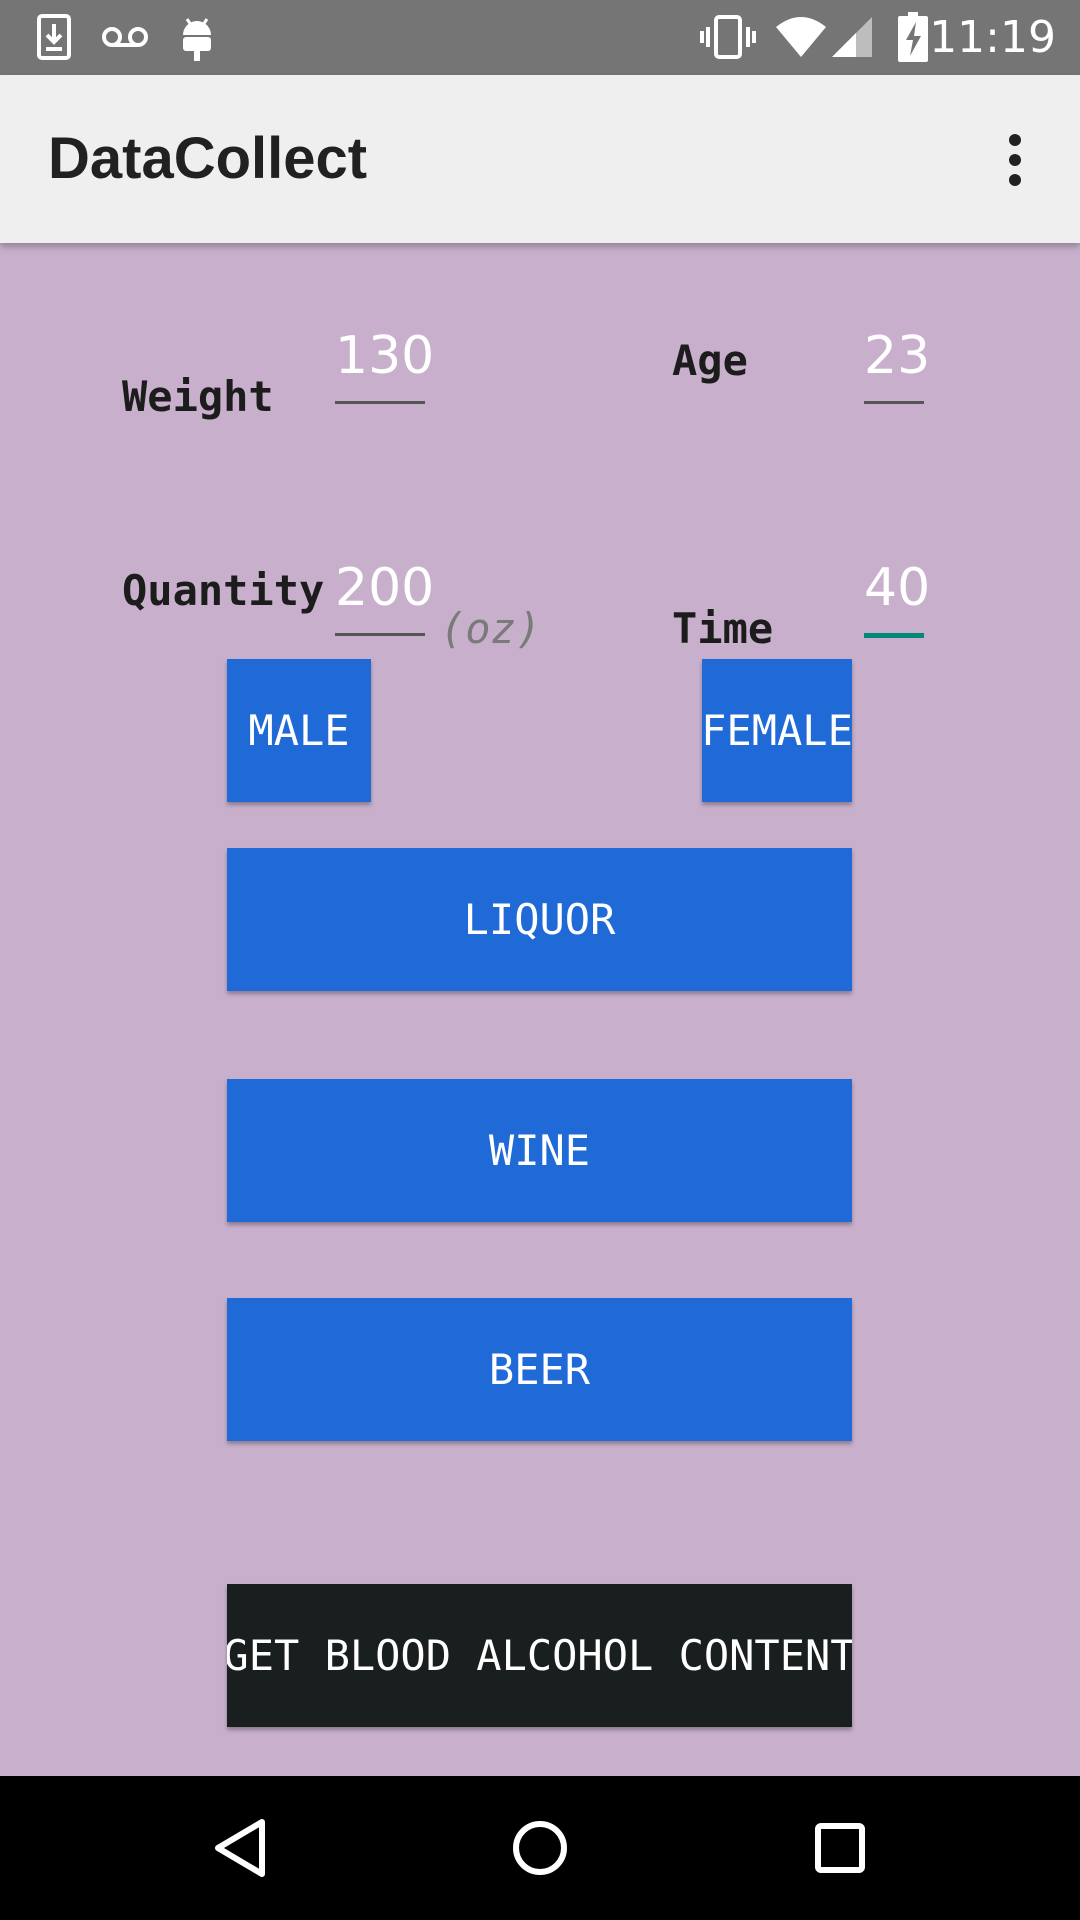 The image size is (1080, 1920). Describe the element at coordinates (539, 1150) in the screenshot. I see `wine-button: WINE` at that location.